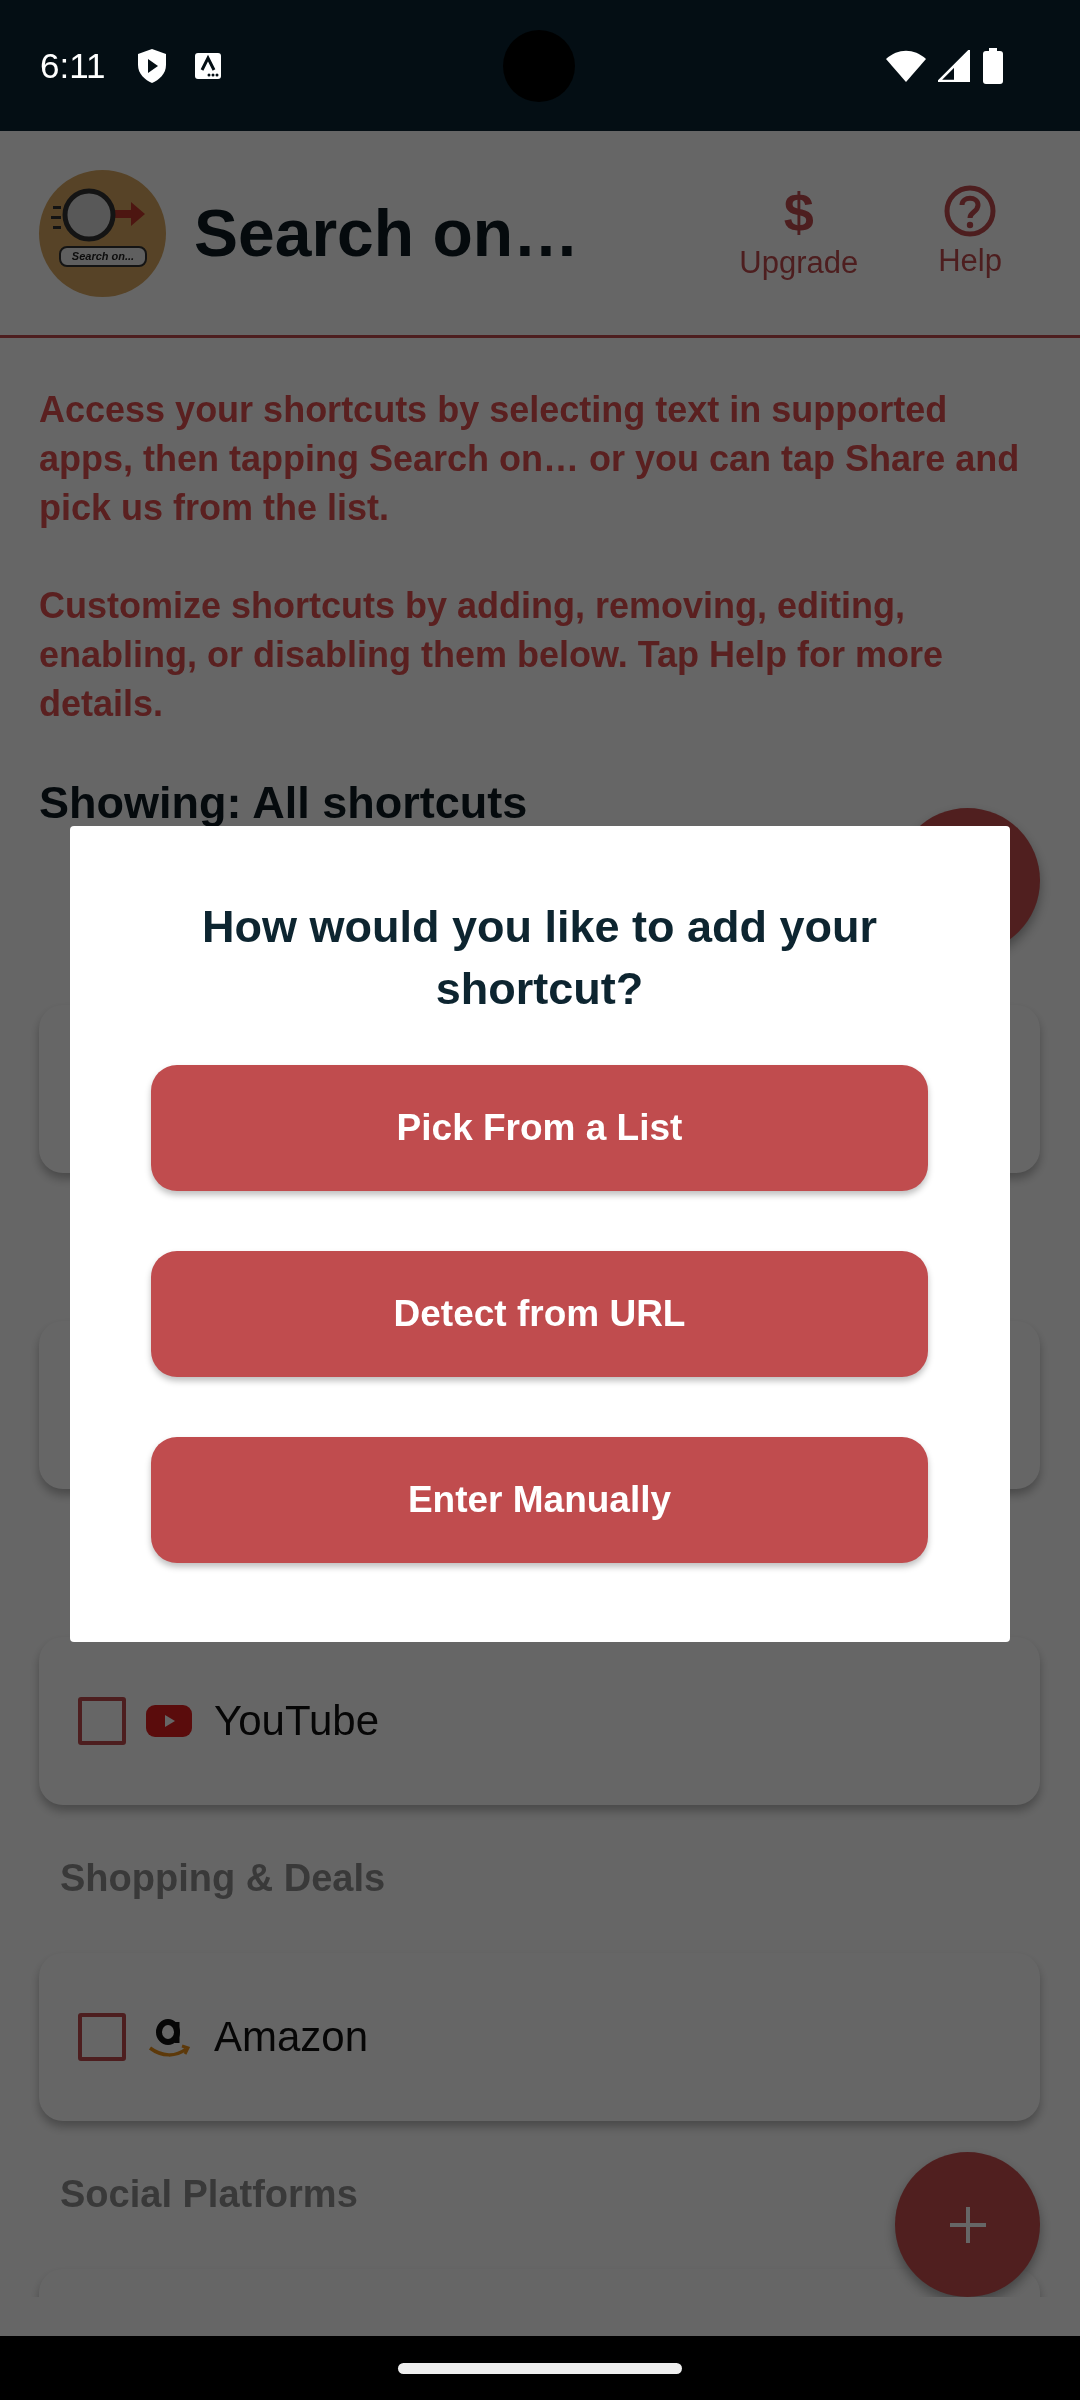  I want to click on option-button: Enter Manually, so click(539, 1500).